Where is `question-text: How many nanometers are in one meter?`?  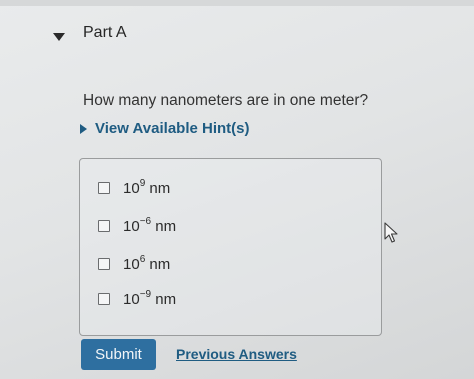 question-text: How many nanometers are in one meter? is located at coordinates (226, 100).